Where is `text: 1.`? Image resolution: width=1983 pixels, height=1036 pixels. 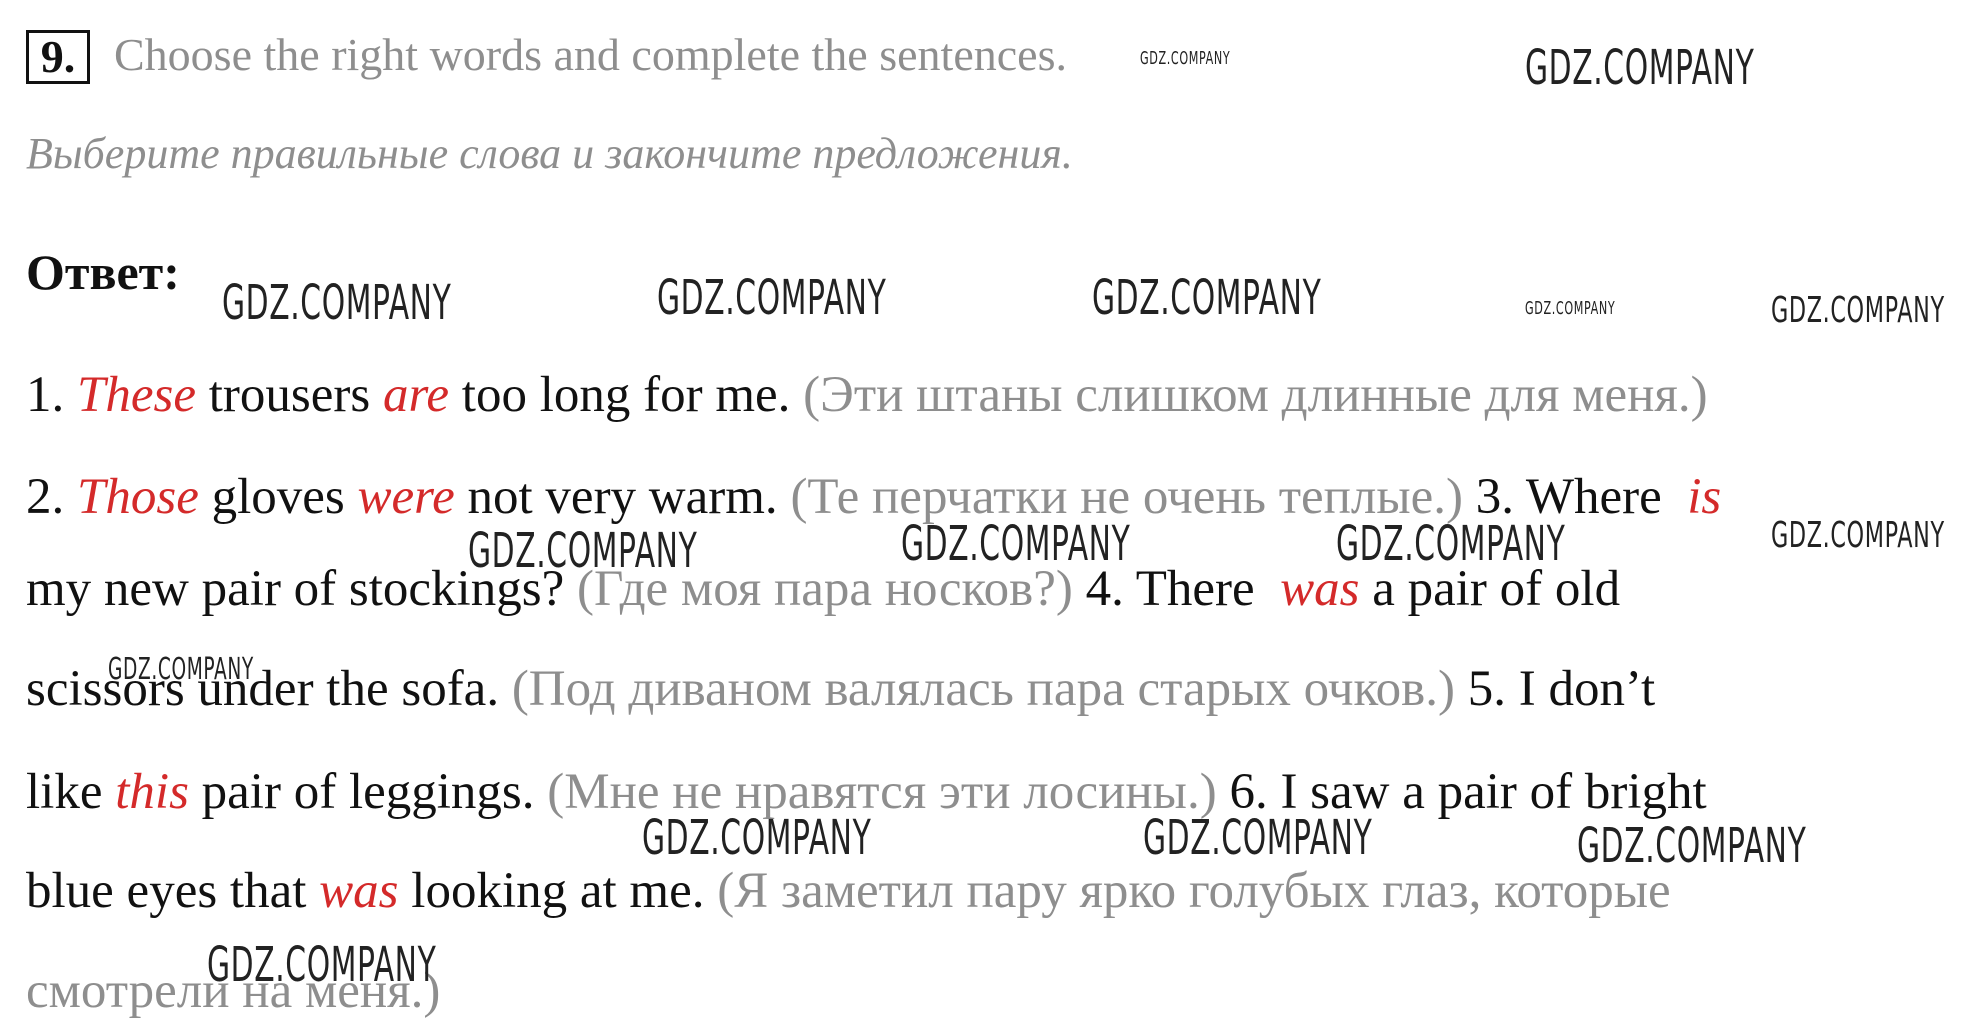 text: 1. is located at coordinates (51, 395).